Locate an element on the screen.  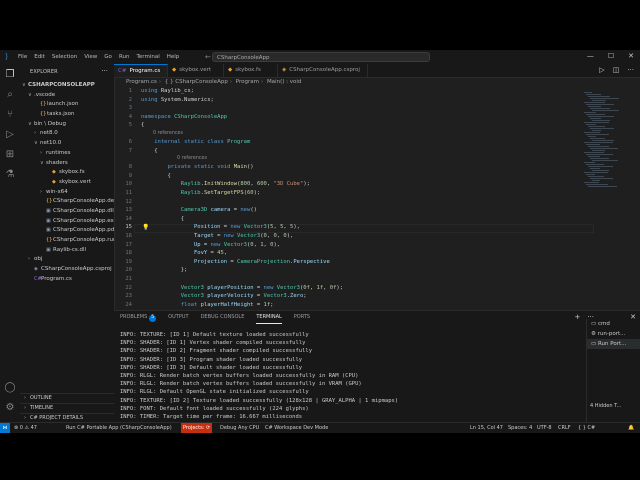
tab-csproj: ◈ CSharpConsoleApp.csproj is located at coordinates (323, 70).